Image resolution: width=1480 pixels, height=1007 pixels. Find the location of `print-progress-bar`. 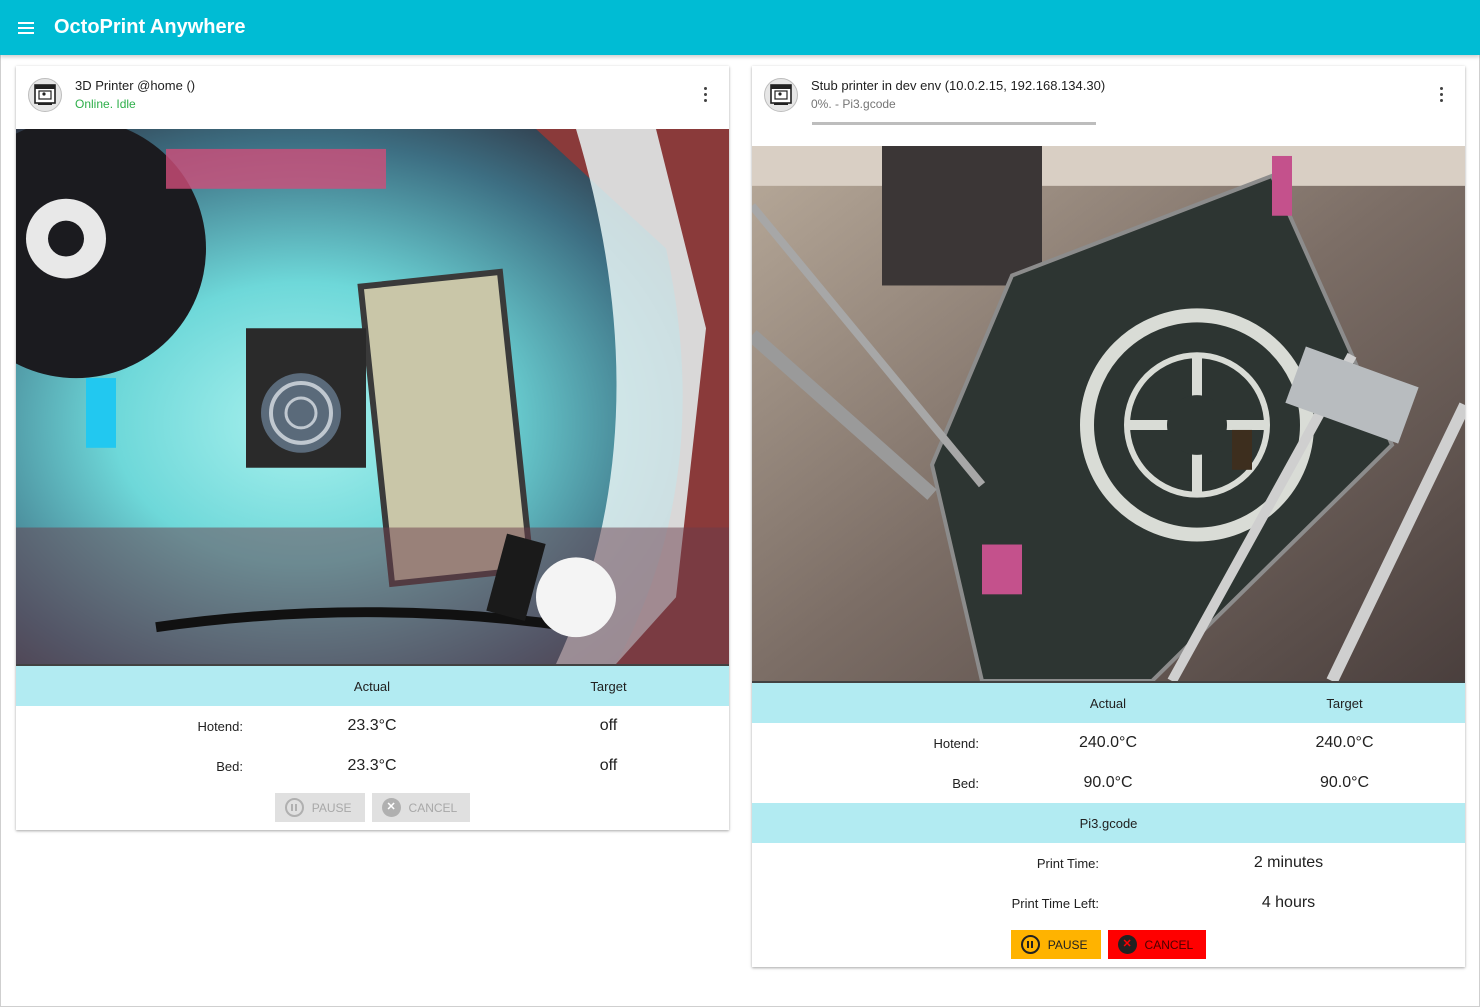

print-progress-bar is located at coordinates (954, 123).